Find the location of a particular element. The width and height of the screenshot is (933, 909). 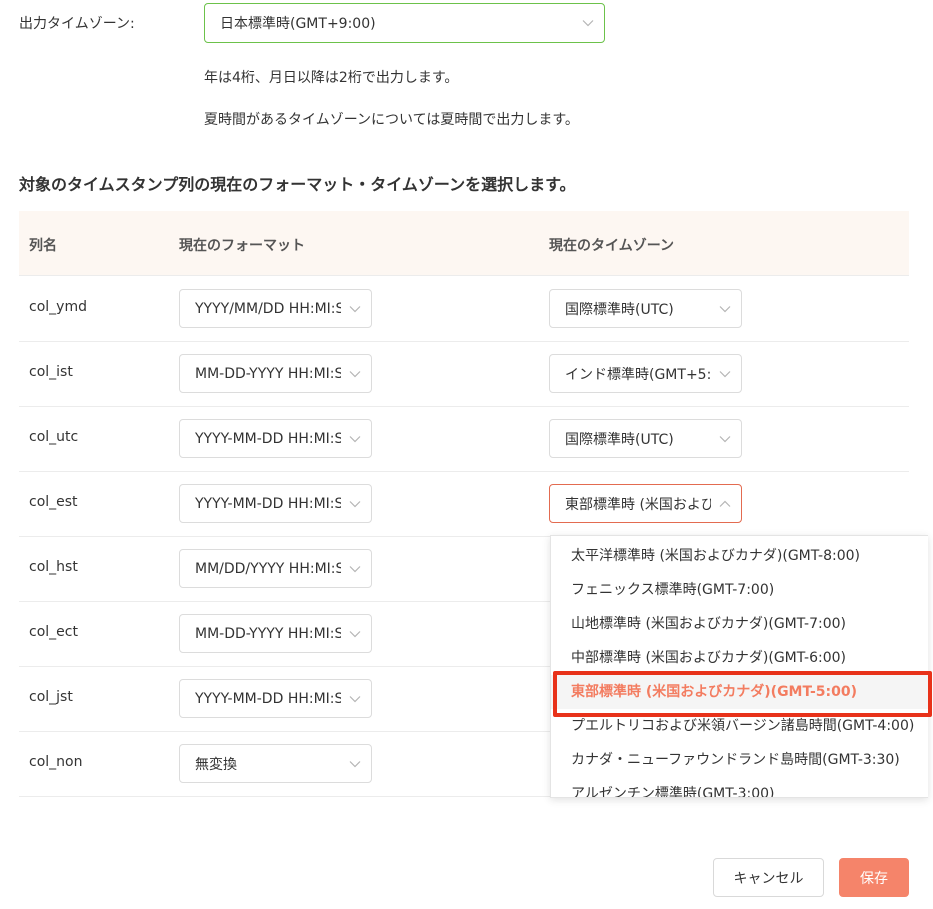

format-select: 無変換 is located at coordinates (275, 763).